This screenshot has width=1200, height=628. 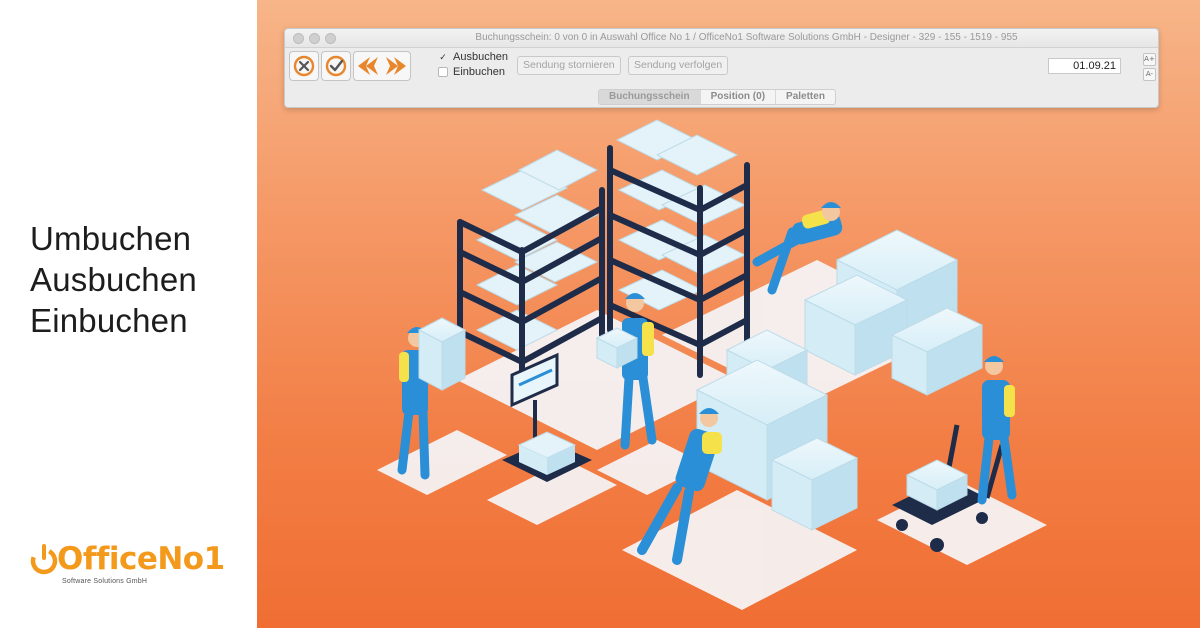 I want to click on tab-buchungsschein: Buchungsschein, so click(x=650, y=97).